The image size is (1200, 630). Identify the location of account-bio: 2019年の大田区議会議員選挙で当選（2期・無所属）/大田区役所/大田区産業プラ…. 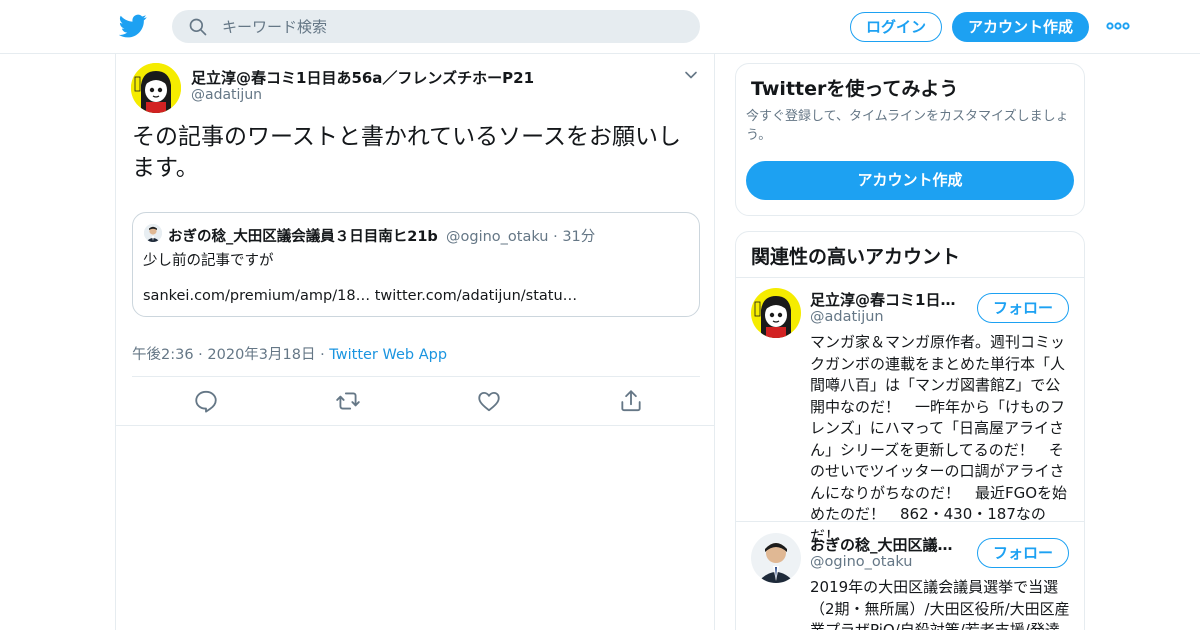
(940, 604).